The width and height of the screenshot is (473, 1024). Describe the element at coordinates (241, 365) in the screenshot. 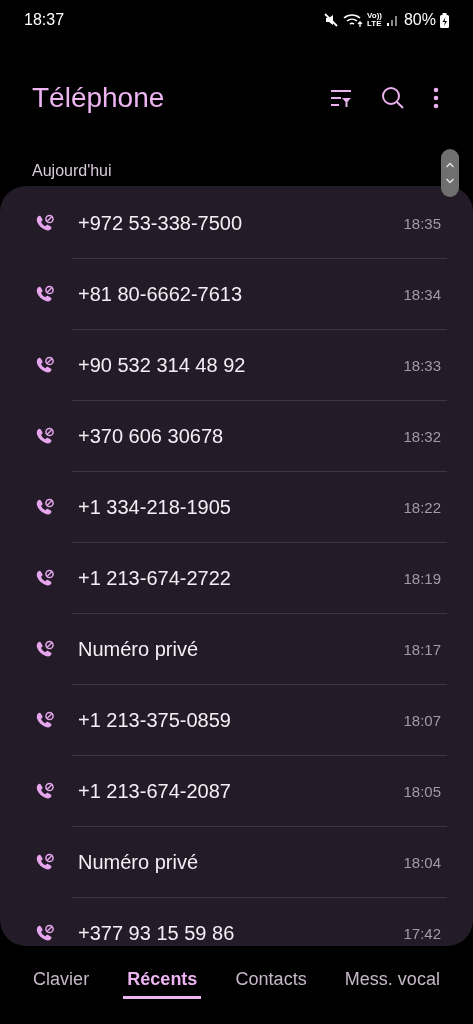

I see `caller-number: +90 532 314 48 92` at that location.